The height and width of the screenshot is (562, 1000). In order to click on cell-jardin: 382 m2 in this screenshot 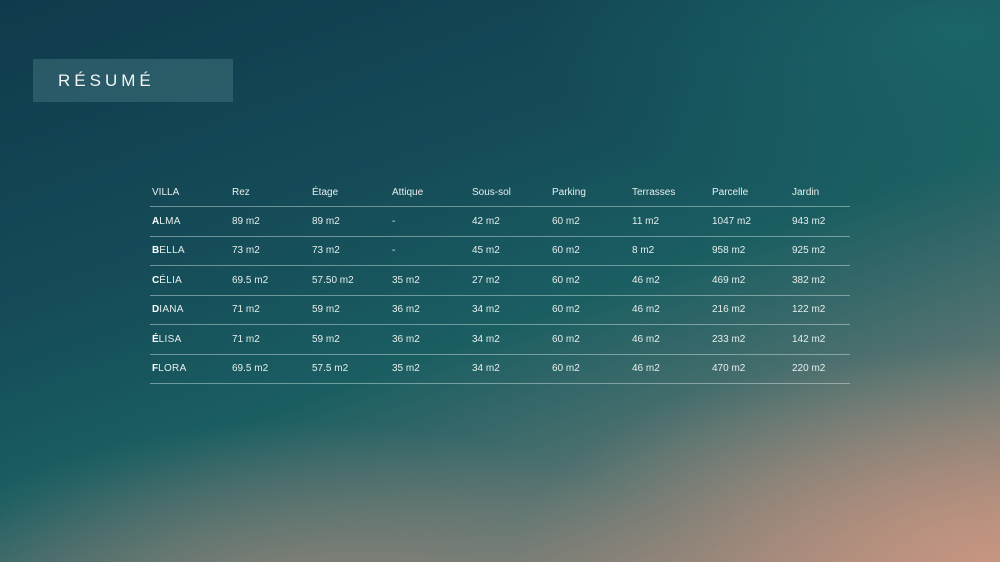, I will do `click(809, 280)`.